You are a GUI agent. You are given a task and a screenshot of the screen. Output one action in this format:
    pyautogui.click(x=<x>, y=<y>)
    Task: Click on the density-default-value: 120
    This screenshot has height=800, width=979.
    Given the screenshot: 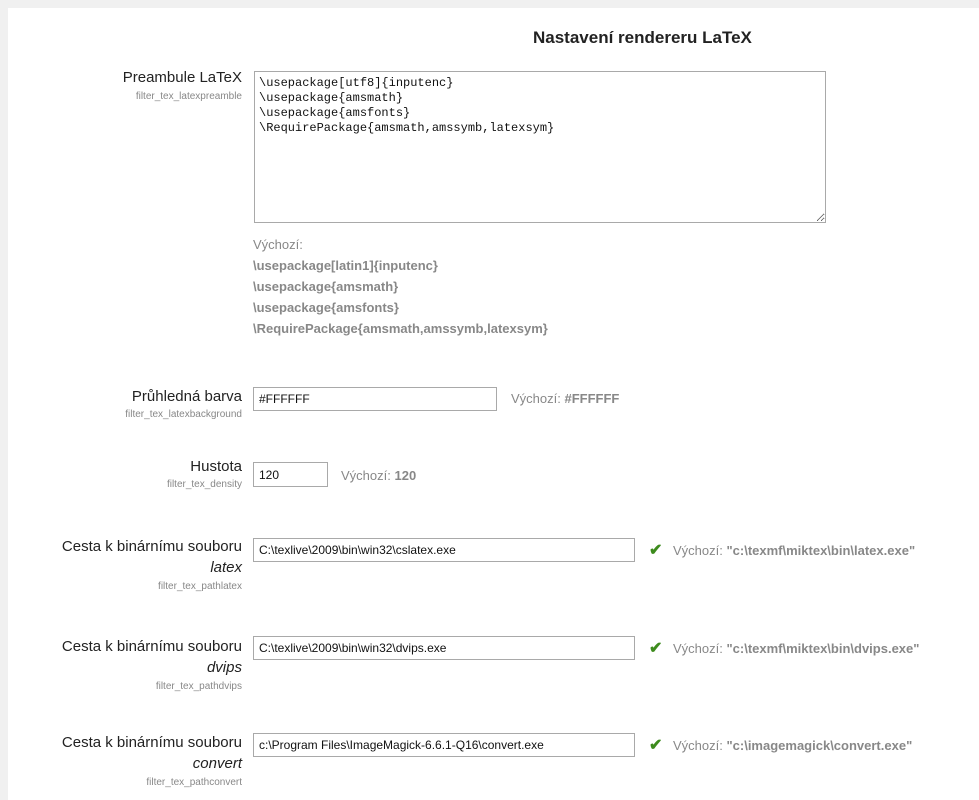 What is the action you would take?
    pyautogui.click(x=405, y=475)
    